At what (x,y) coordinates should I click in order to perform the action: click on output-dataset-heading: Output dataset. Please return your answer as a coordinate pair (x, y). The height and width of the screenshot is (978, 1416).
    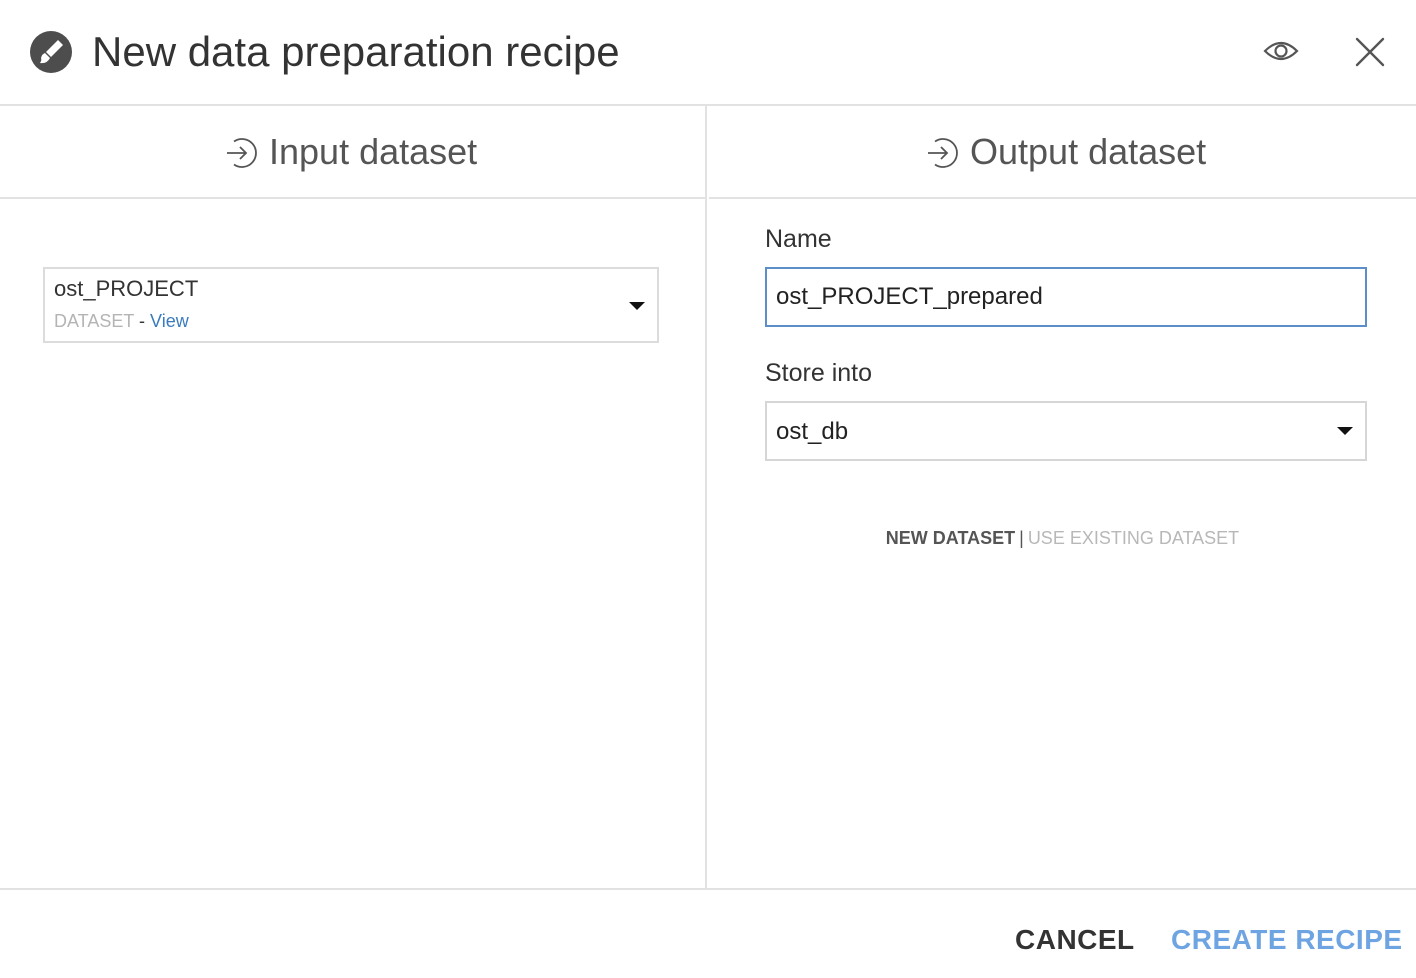
    Looking at the image, I should click on (1088, 151).